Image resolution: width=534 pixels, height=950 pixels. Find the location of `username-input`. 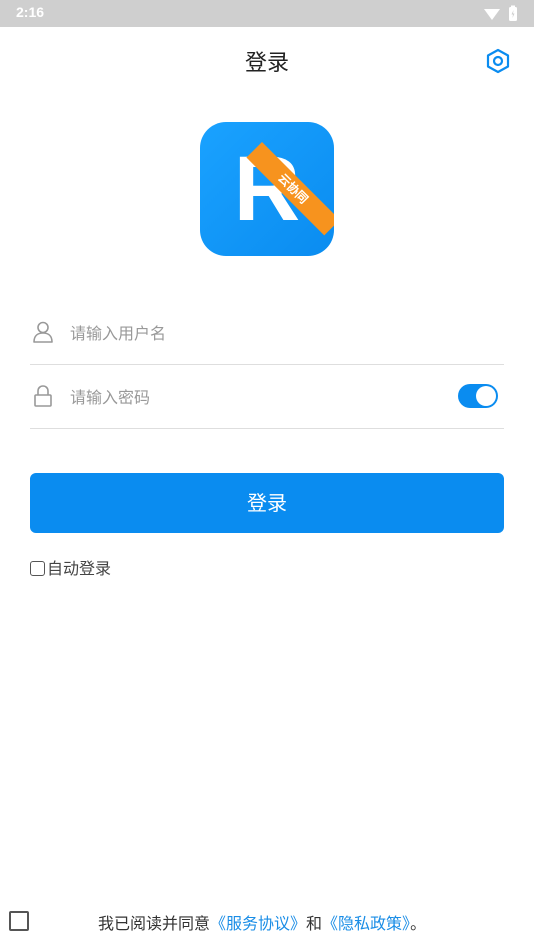

username-input is located at coordinates (260, 333).